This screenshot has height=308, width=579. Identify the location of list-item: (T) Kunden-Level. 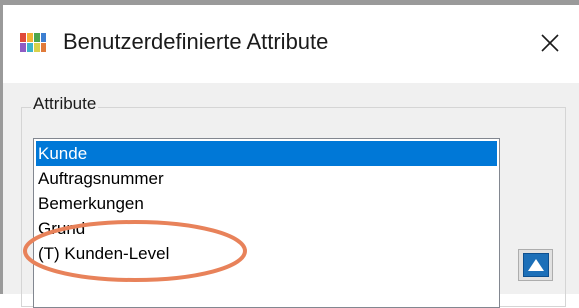
(266, 253).